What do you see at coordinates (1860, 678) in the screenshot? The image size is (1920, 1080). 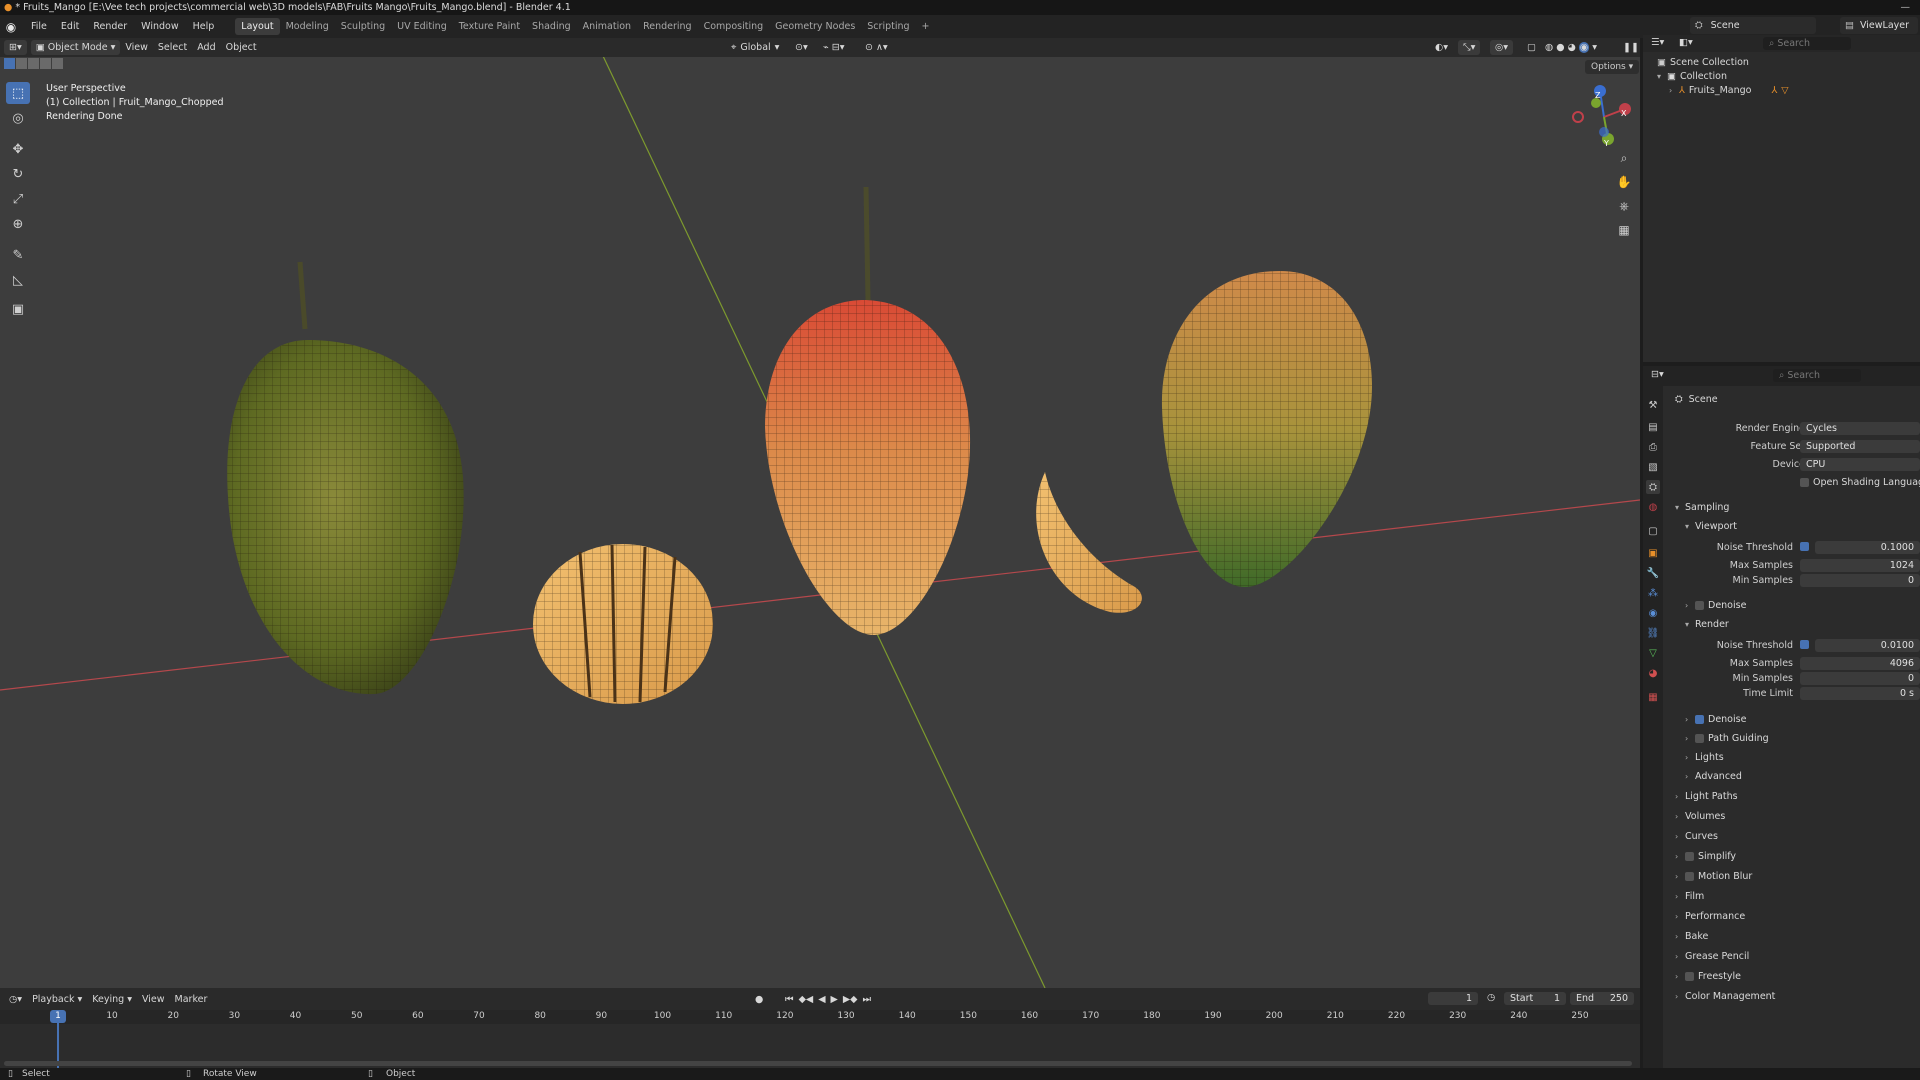 I see `r-min-samples-field: 0` at bounding box center [1860, 678].